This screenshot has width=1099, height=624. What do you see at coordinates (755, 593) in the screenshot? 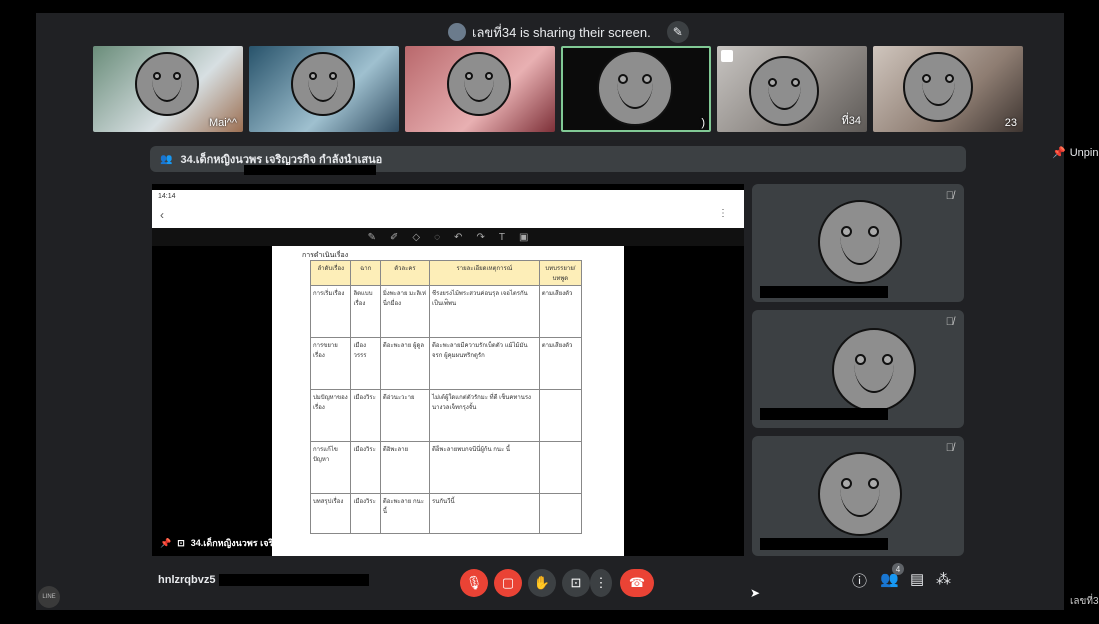
I see `mouse-cursor-icon: ➤` at bounding box center [755, 593].